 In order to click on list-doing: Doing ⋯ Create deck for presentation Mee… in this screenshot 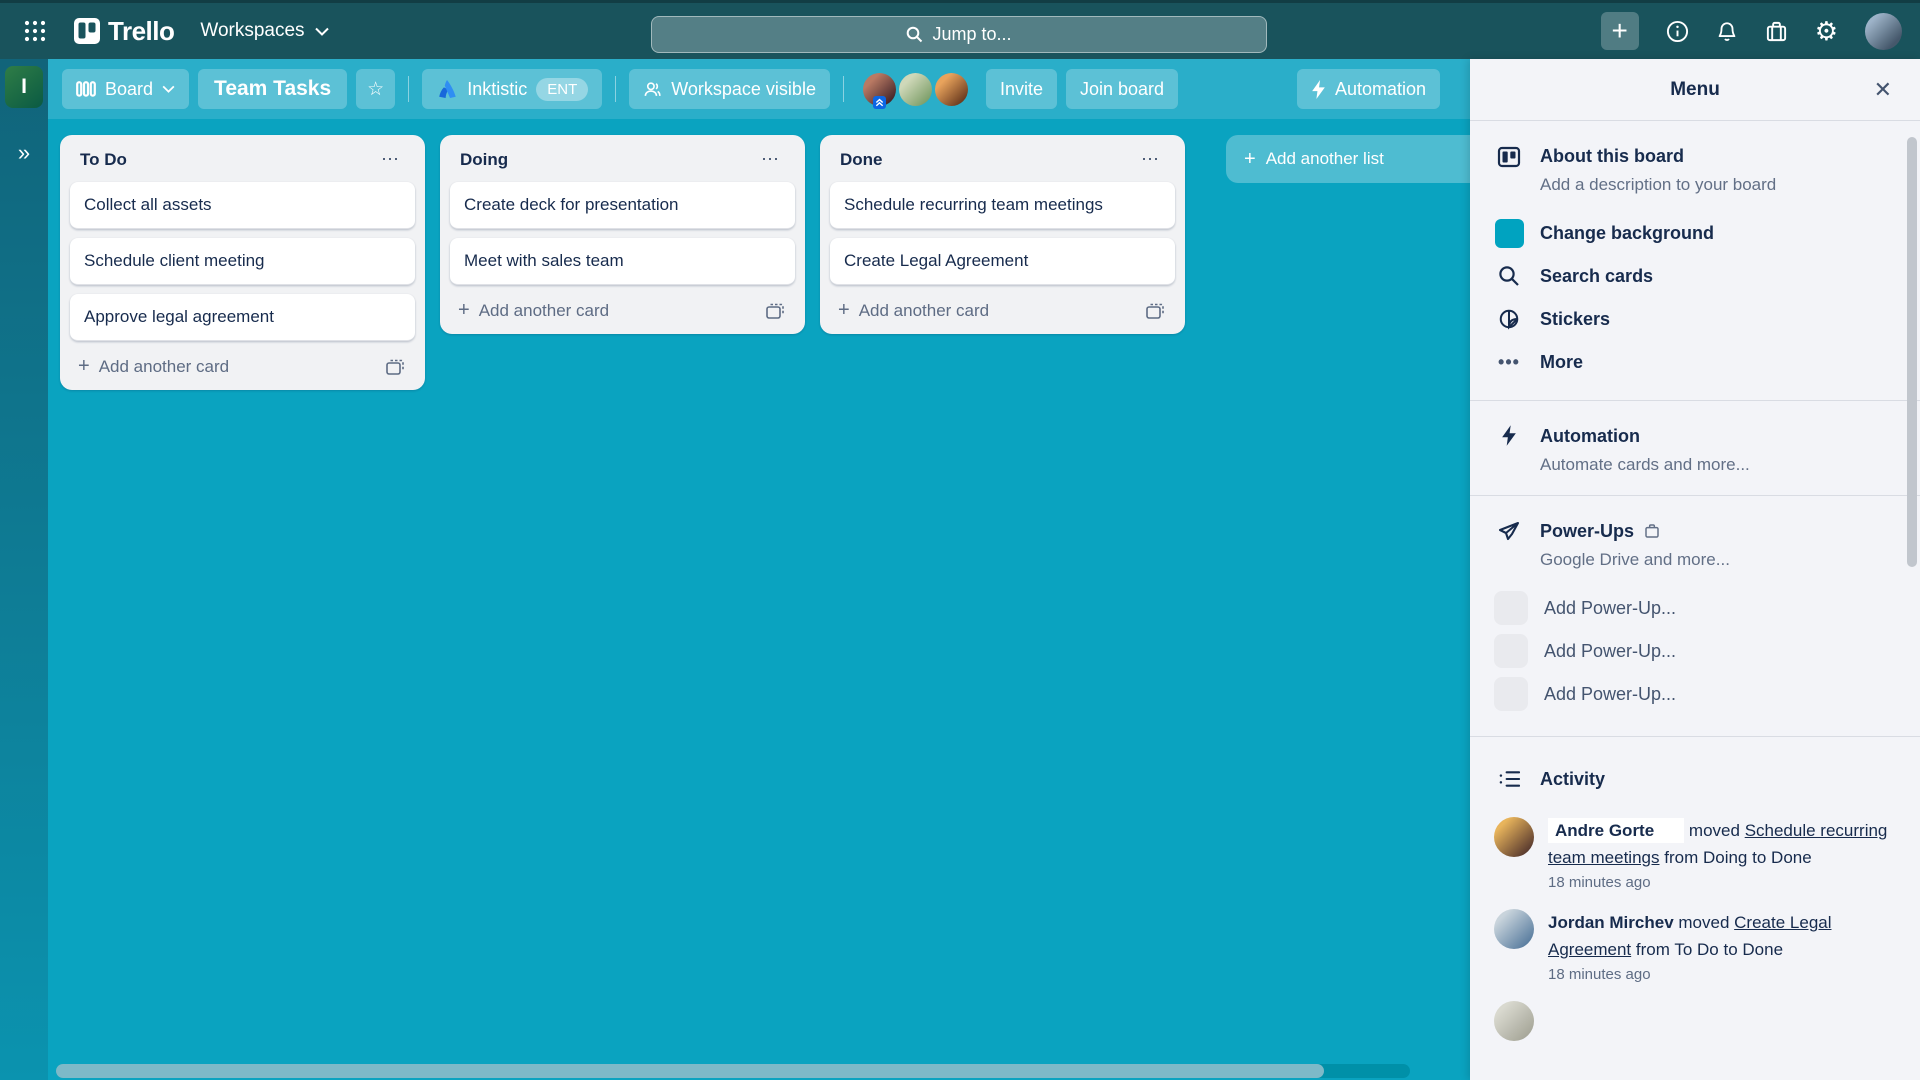, I will do `click(622, 234)`.